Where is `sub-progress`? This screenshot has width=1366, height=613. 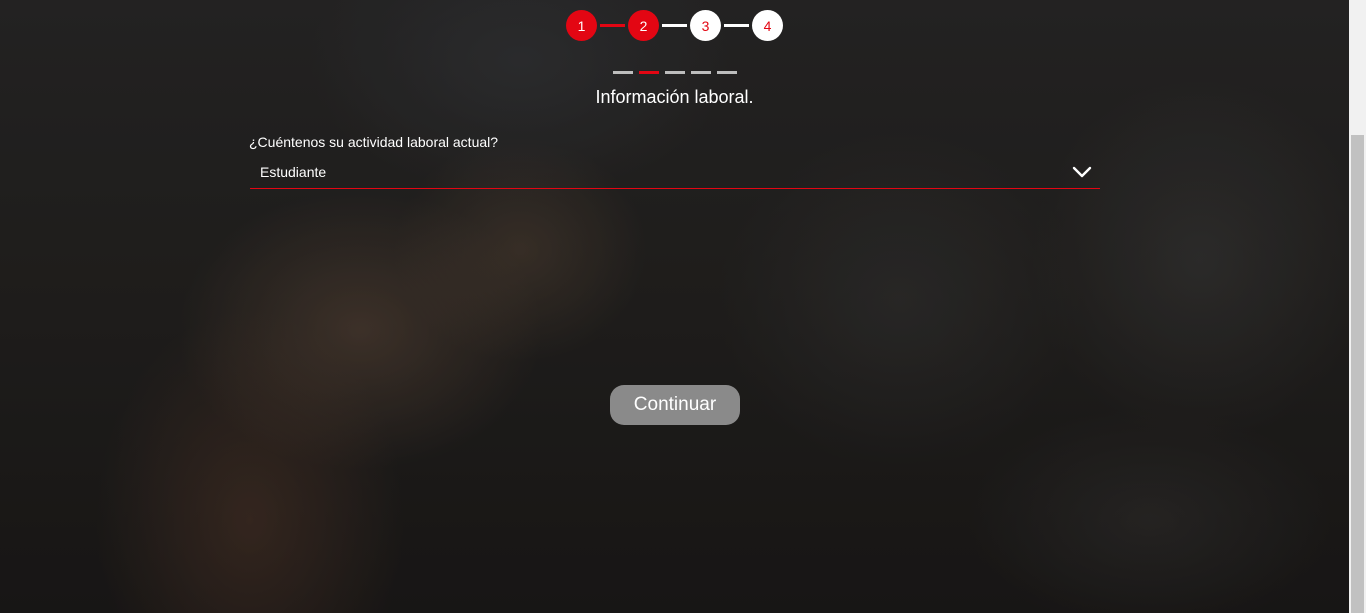 sub-progress is located at coordinates (678, 72).